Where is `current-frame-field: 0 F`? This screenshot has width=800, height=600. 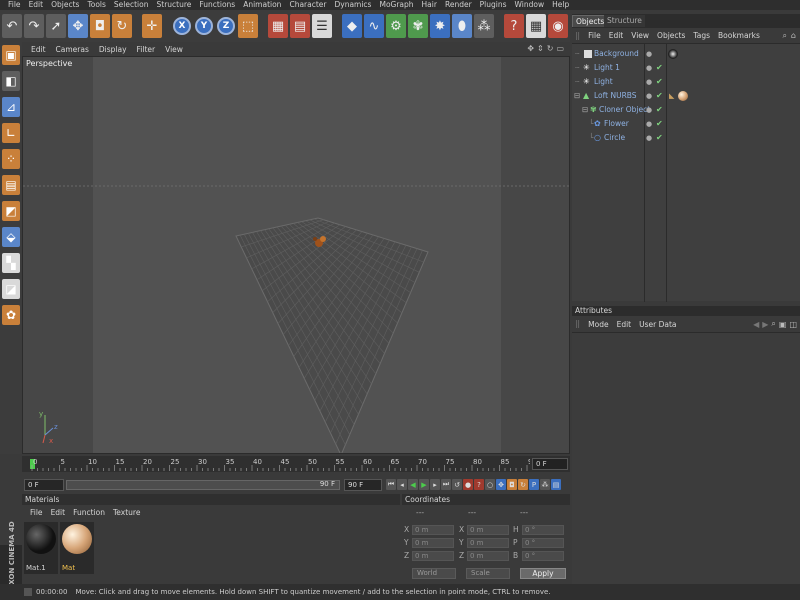 current-frame-field: 0 F is located at coordinates (550, 464).